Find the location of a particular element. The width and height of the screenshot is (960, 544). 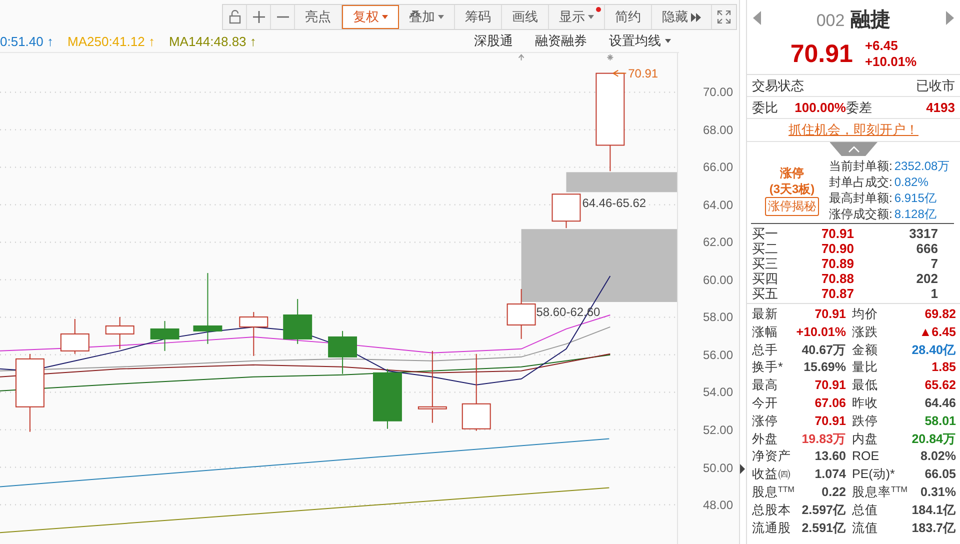

field-label: 均价 is located at coordinates (865, 314).